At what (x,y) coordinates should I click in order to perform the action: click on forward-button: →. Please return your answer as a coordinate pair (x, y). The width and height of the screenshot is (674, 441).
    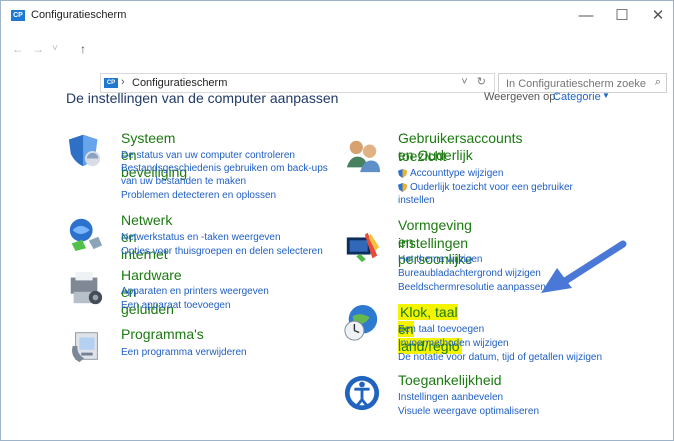
    Looking at the image, I should click on (38, 49).